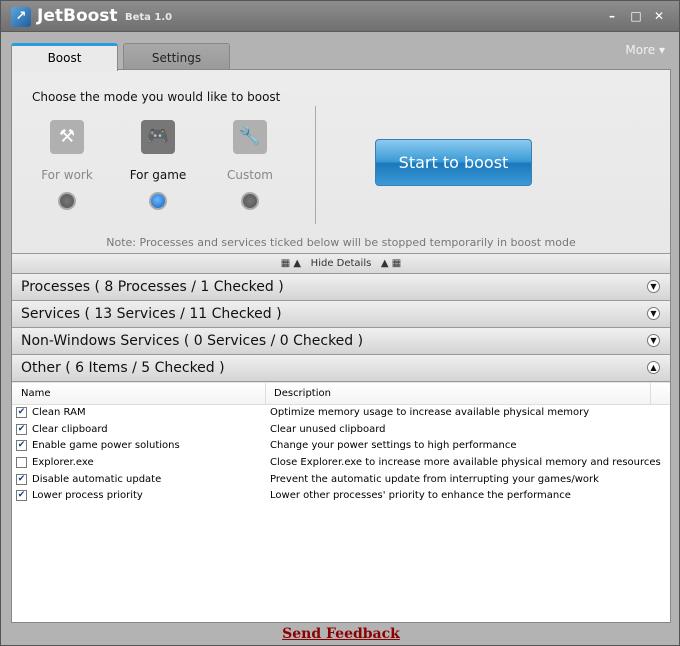  Describe the element at coordinates (645, 50) in the screenshot. I see `more-menu: More ▾` at that location.